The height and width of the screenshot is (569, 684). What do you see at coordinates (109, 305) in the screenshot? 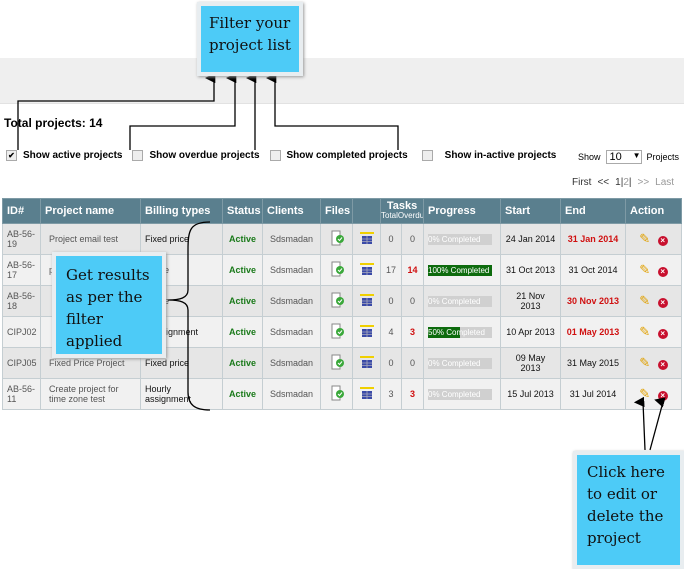
I see `results-callout: Get results as per the filter applied` at bounding box center [109, 305].